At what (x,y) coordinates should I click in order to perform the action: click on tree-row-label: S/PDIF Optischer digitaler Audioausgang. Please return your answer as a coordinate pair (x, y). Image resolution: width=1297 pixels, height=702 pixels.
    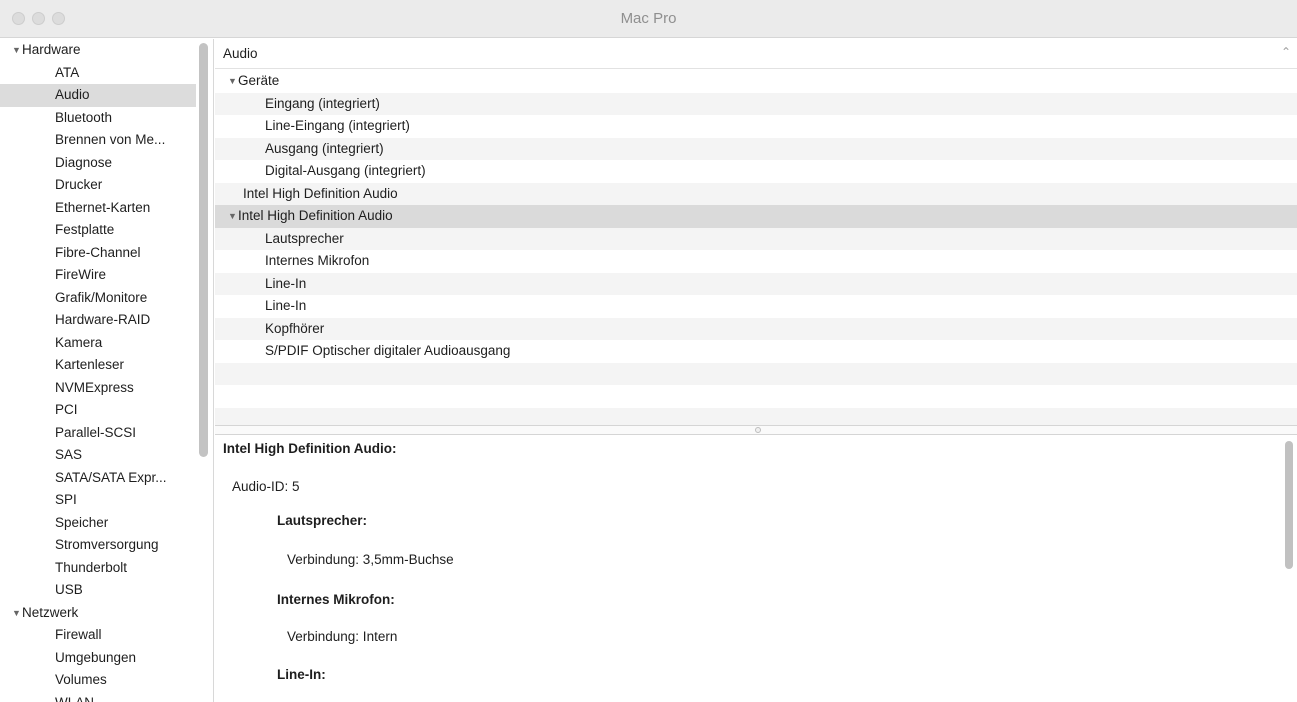
    Looking at the image, I should click on (388, 350).